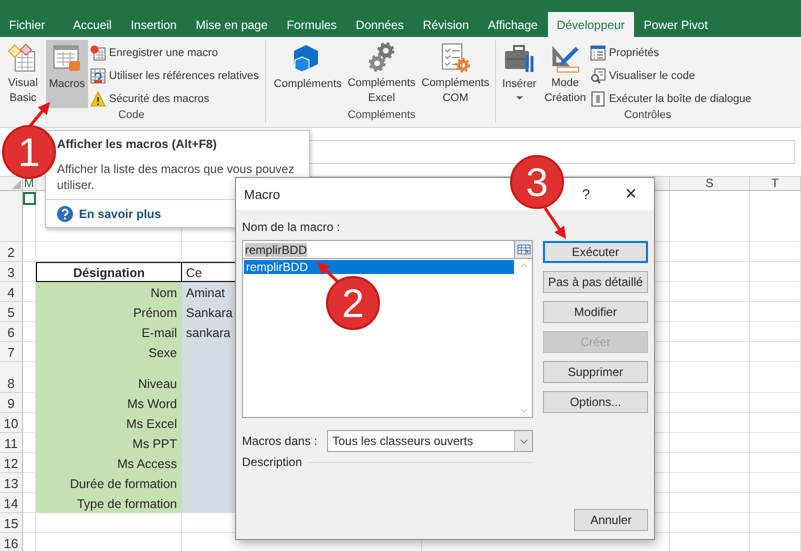 The image size is (801, 551). Describe the element at coordinates (378, 249) in the screenshot. I see `macro-name-field: remplirBDD` at that location.